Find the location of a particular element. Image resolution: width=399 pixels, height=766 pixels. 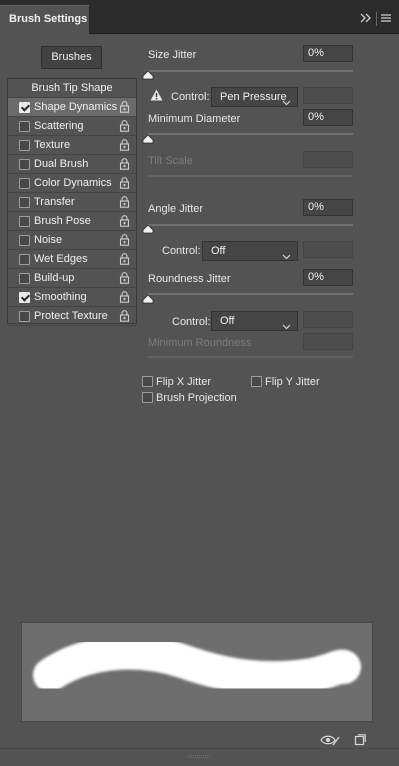

list-item-wet-edges: Wet Edges is located at coordinates (72, 259).